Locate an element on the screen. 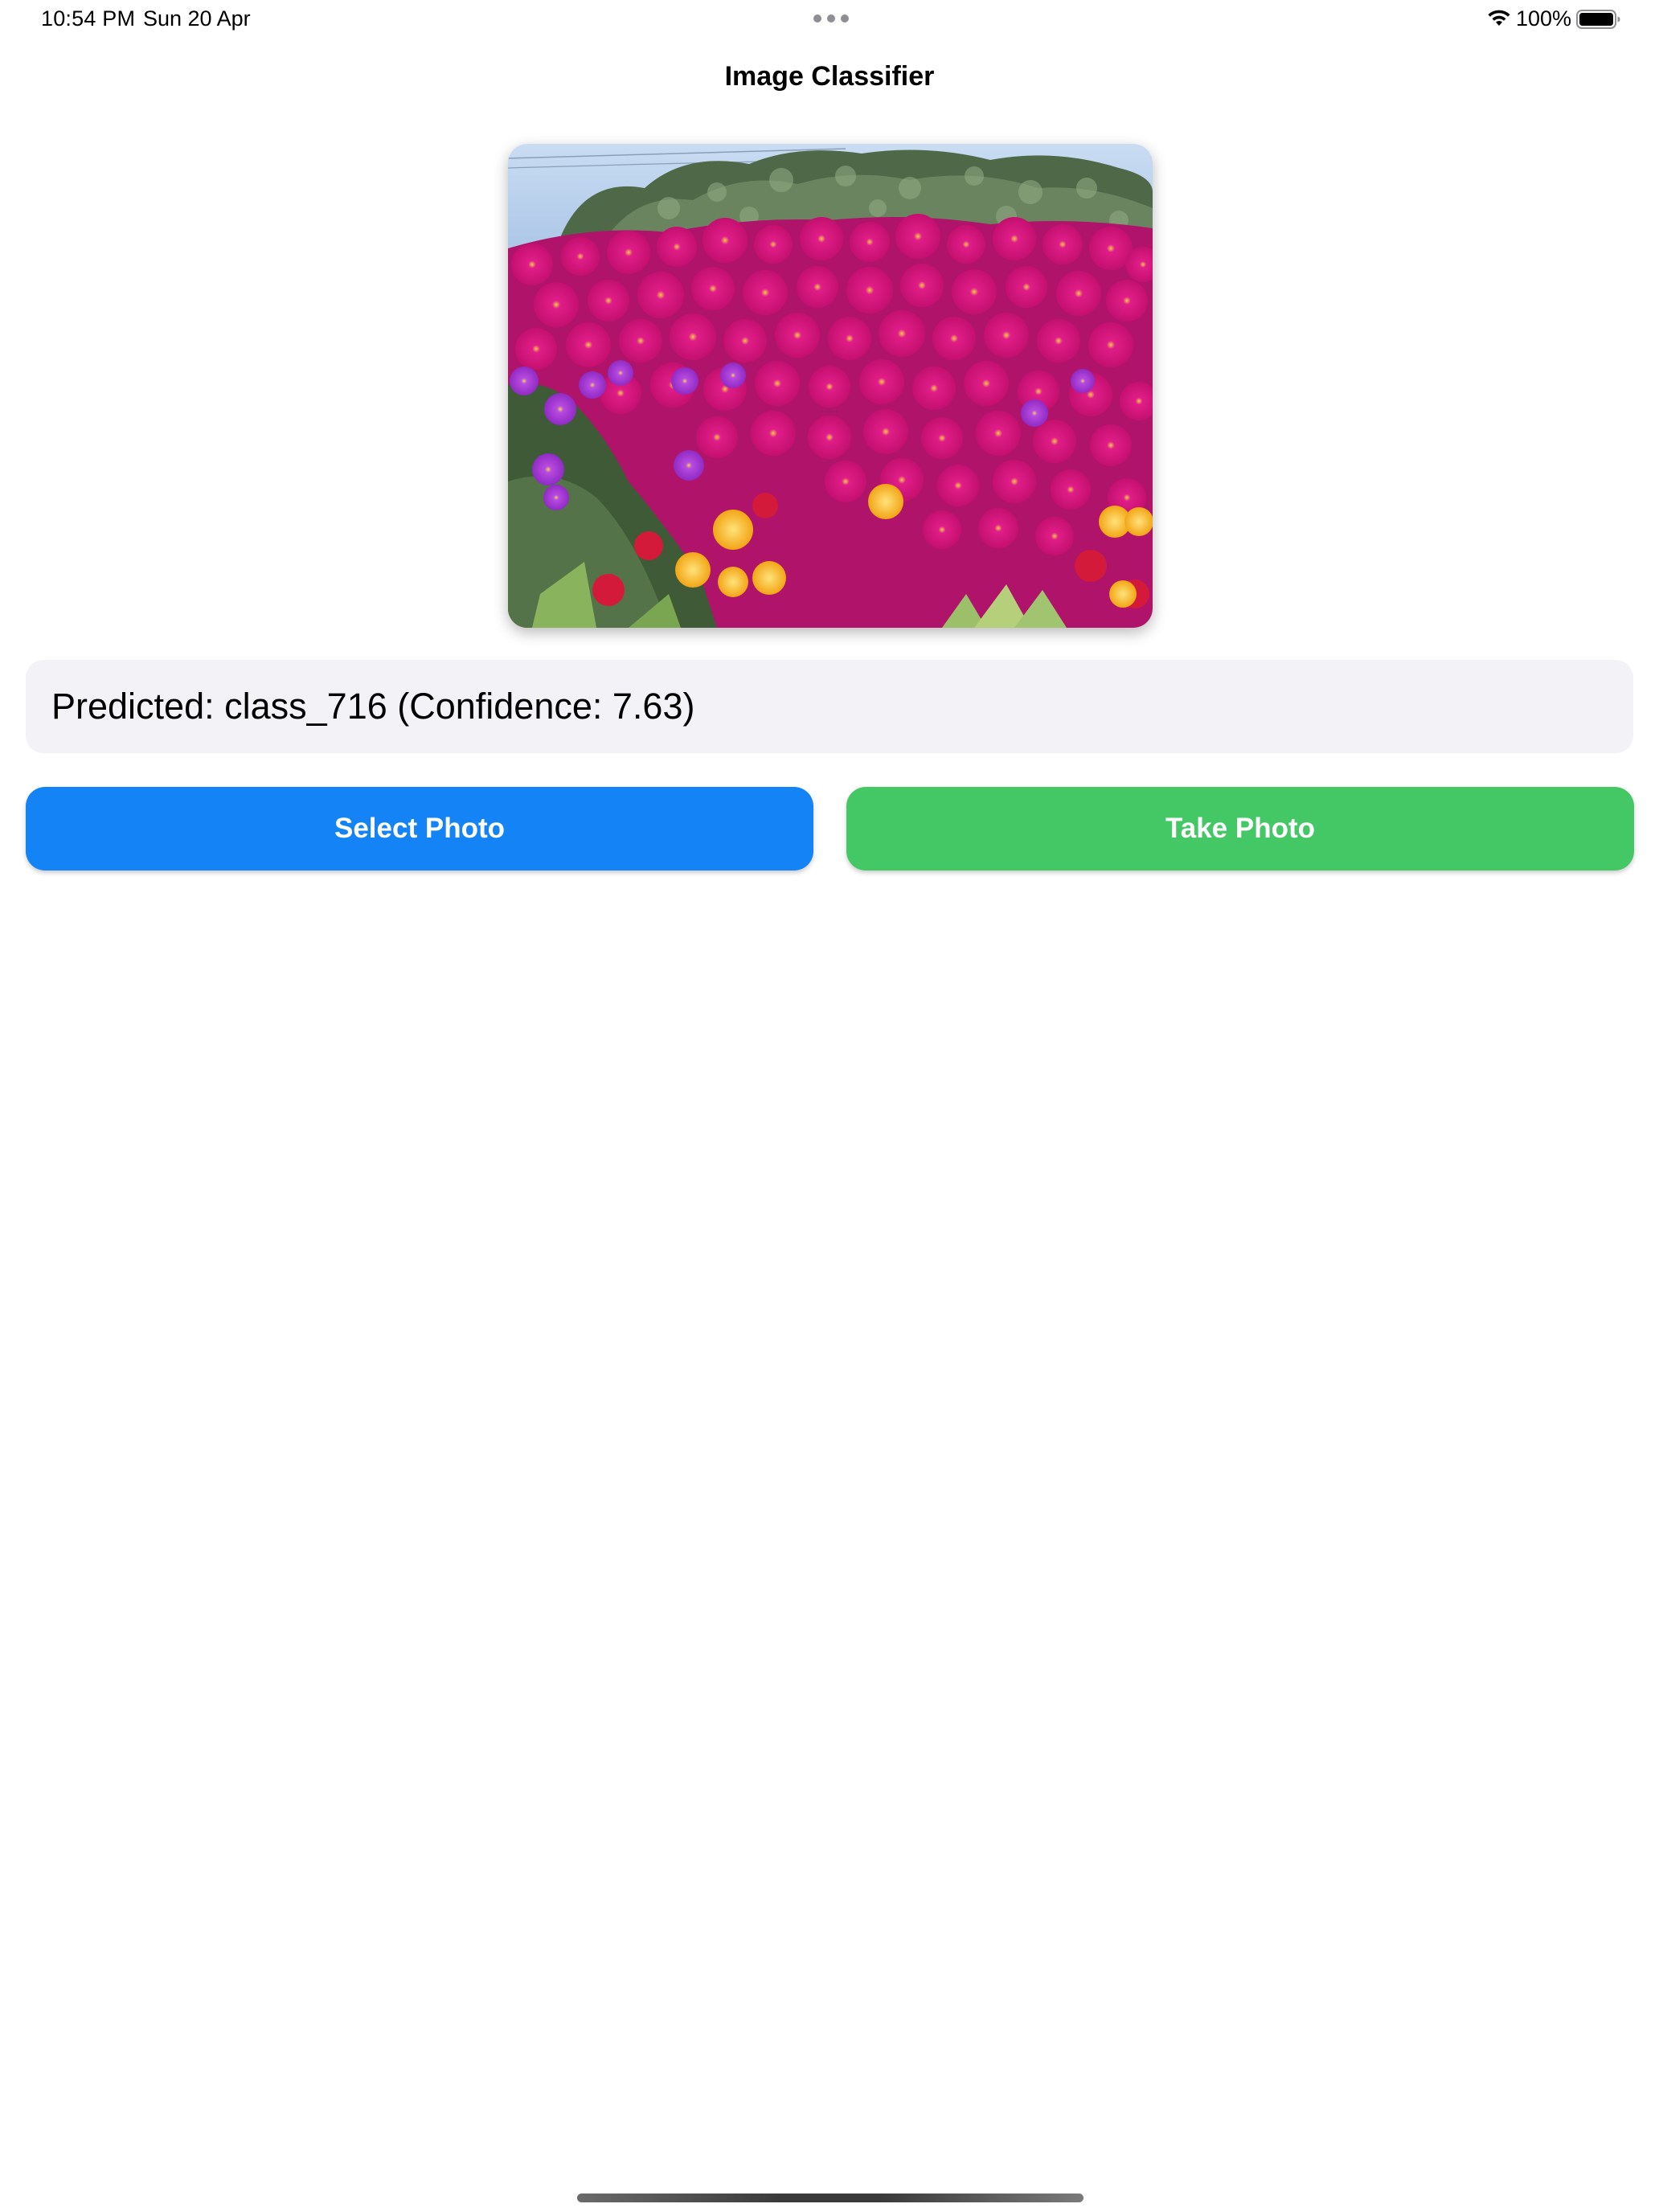  battery-percent: 100% is located at coordinates (1544, 18).